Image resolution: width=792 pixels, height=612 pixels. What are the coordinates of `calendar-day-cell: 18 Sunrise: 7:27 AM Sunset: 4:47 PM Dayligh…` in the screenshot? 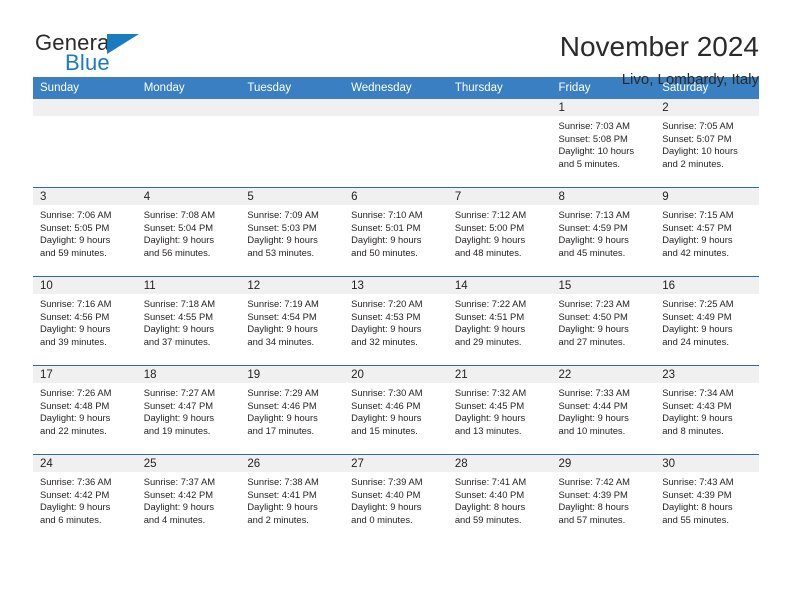 It's located at (188, 410).